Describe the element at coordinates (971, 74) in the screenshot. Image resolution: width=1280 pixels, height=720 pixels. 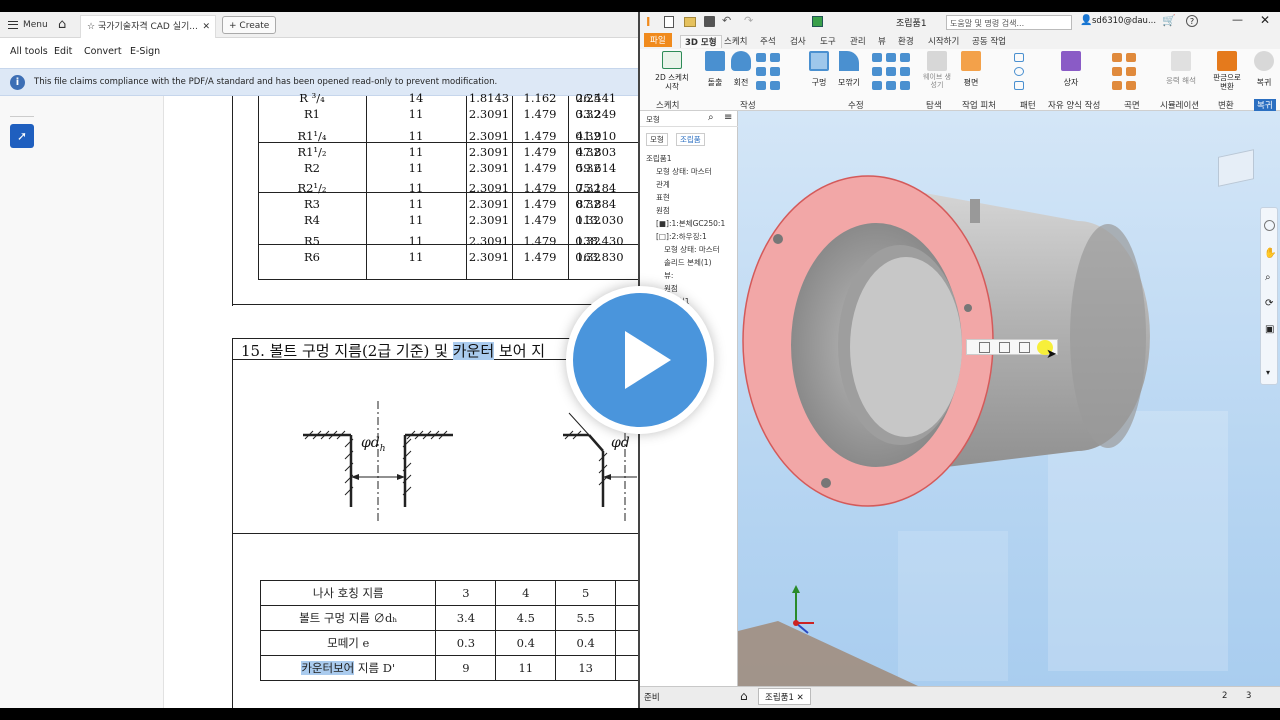
I see `plane-button: 평면` at that location.